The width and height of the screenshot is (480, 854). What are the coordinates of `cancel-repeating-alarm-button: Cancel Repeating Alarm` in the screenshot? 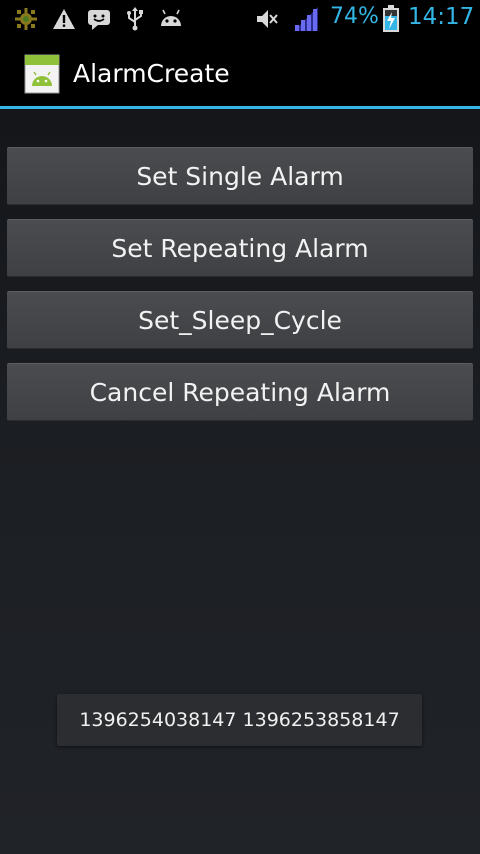 It's located at (240, 392).